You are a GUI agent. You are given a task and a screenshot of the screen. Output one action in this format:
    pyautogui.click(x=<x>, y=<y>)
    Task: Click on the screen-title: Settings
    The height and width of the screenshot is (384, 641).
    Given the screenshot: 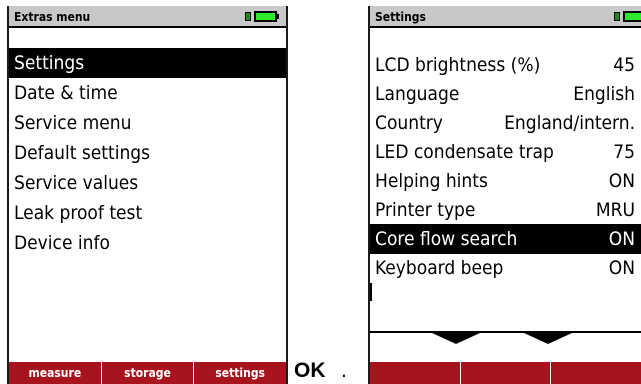 What is the action you would take?
    pyautogui.click(x=400, y=17)
    